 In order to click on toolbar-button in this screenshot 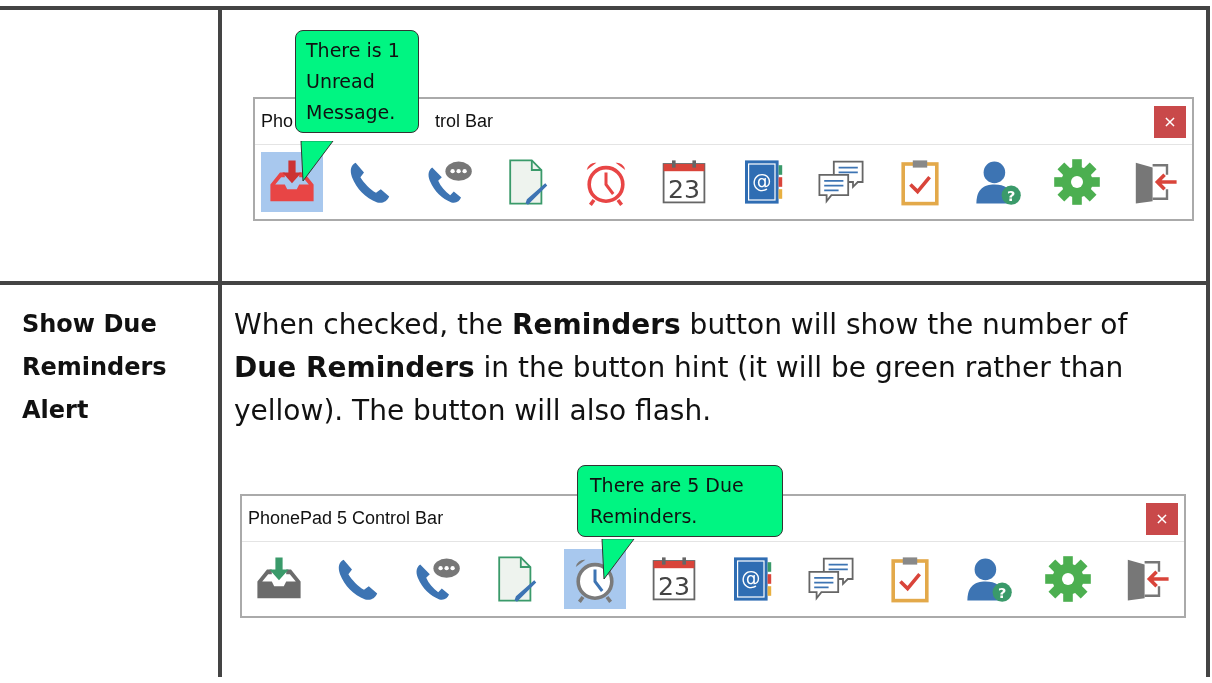, I will do `click(292, 182)`.